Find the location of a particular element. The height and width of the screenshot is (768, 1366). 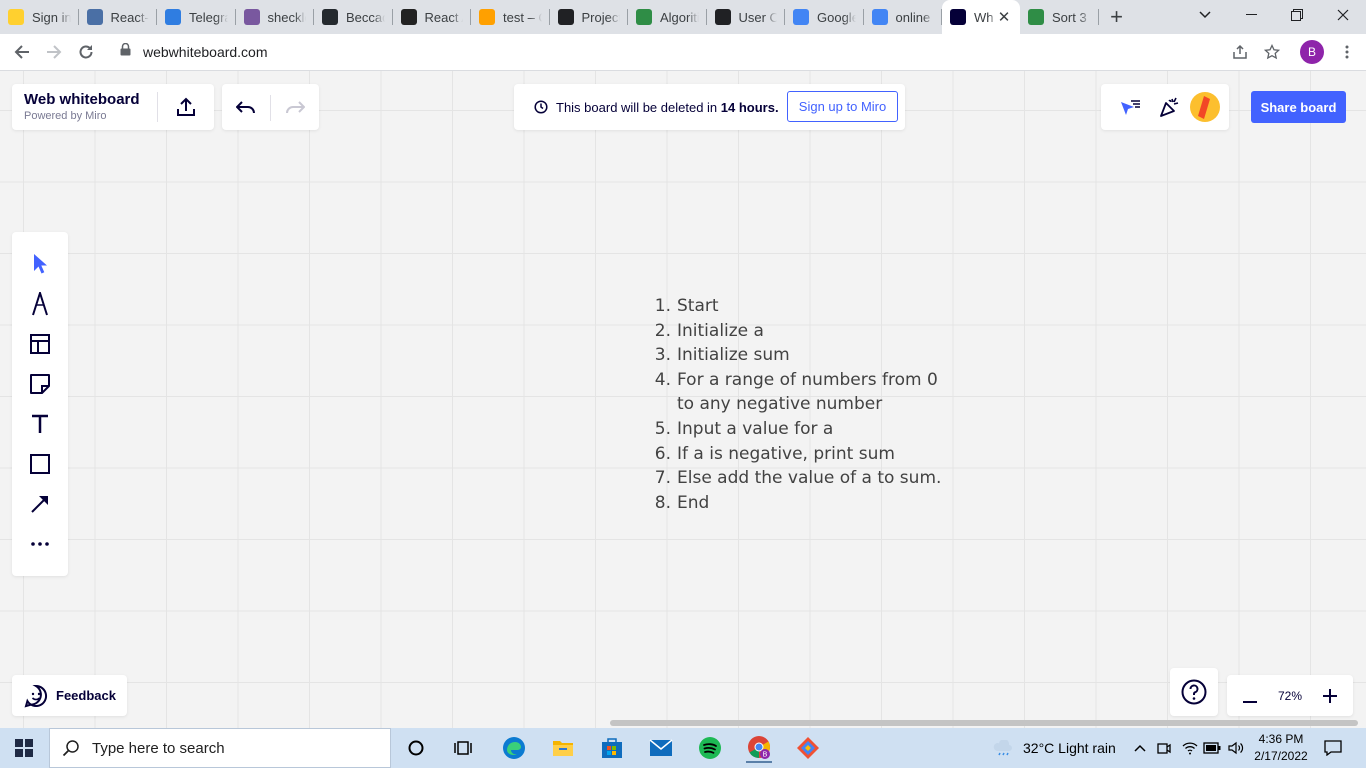

share-board-button: Share board is located at coordinates (1298, 107).